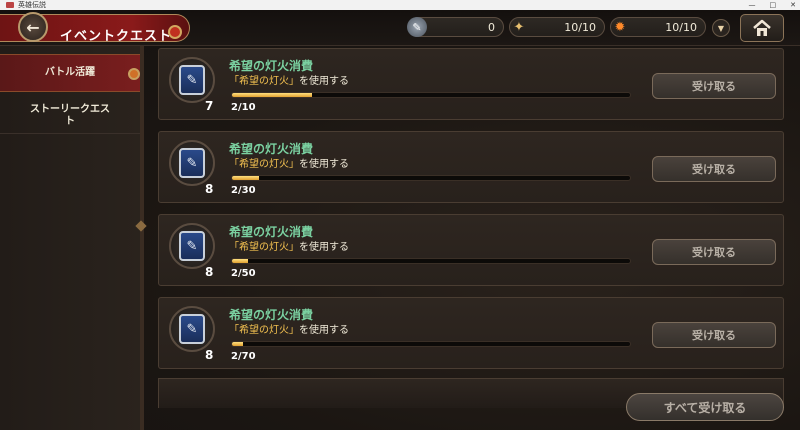  Describe the element at coordinates (752, 5) in the screenshot. I see `minimize-button: —` at that location.